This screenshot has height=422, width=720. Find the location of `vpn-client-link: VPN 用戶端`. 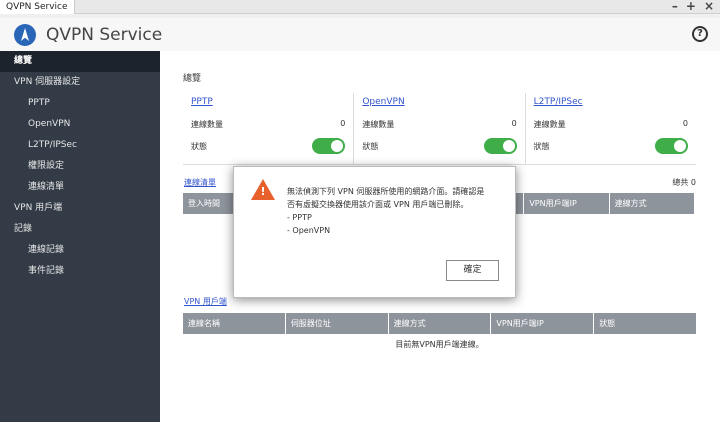

vpn-client-link: VPN 用戶端 is located at coordinates (205, 301).